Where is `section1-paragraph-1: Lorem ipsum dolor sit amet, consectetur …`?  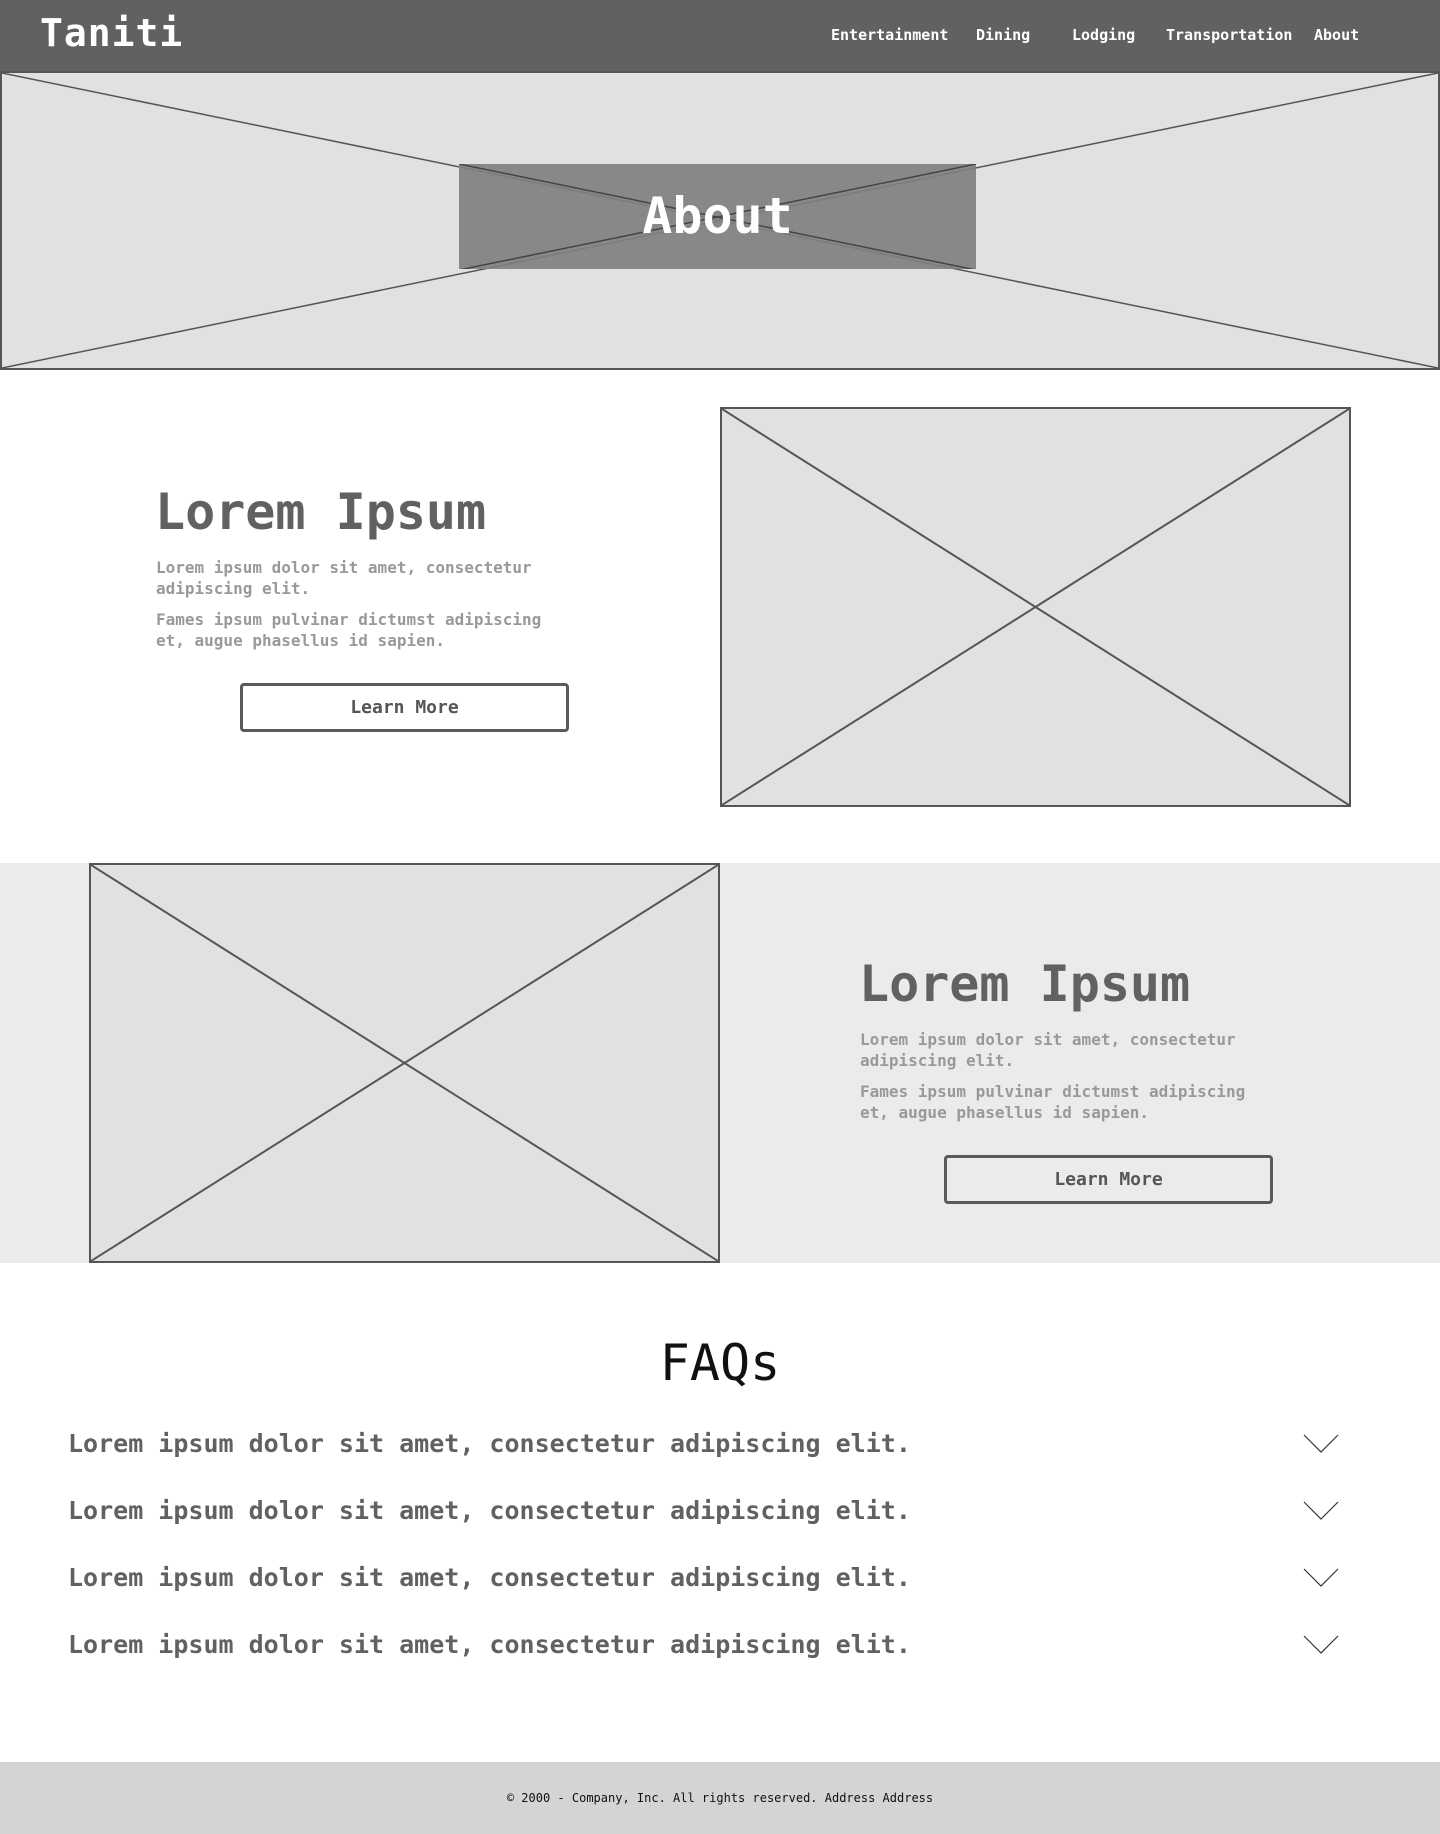 section1-paragraph-1: Lorem ipsum dolor sit amet, consectetur … is located at coordinates (344, 578).